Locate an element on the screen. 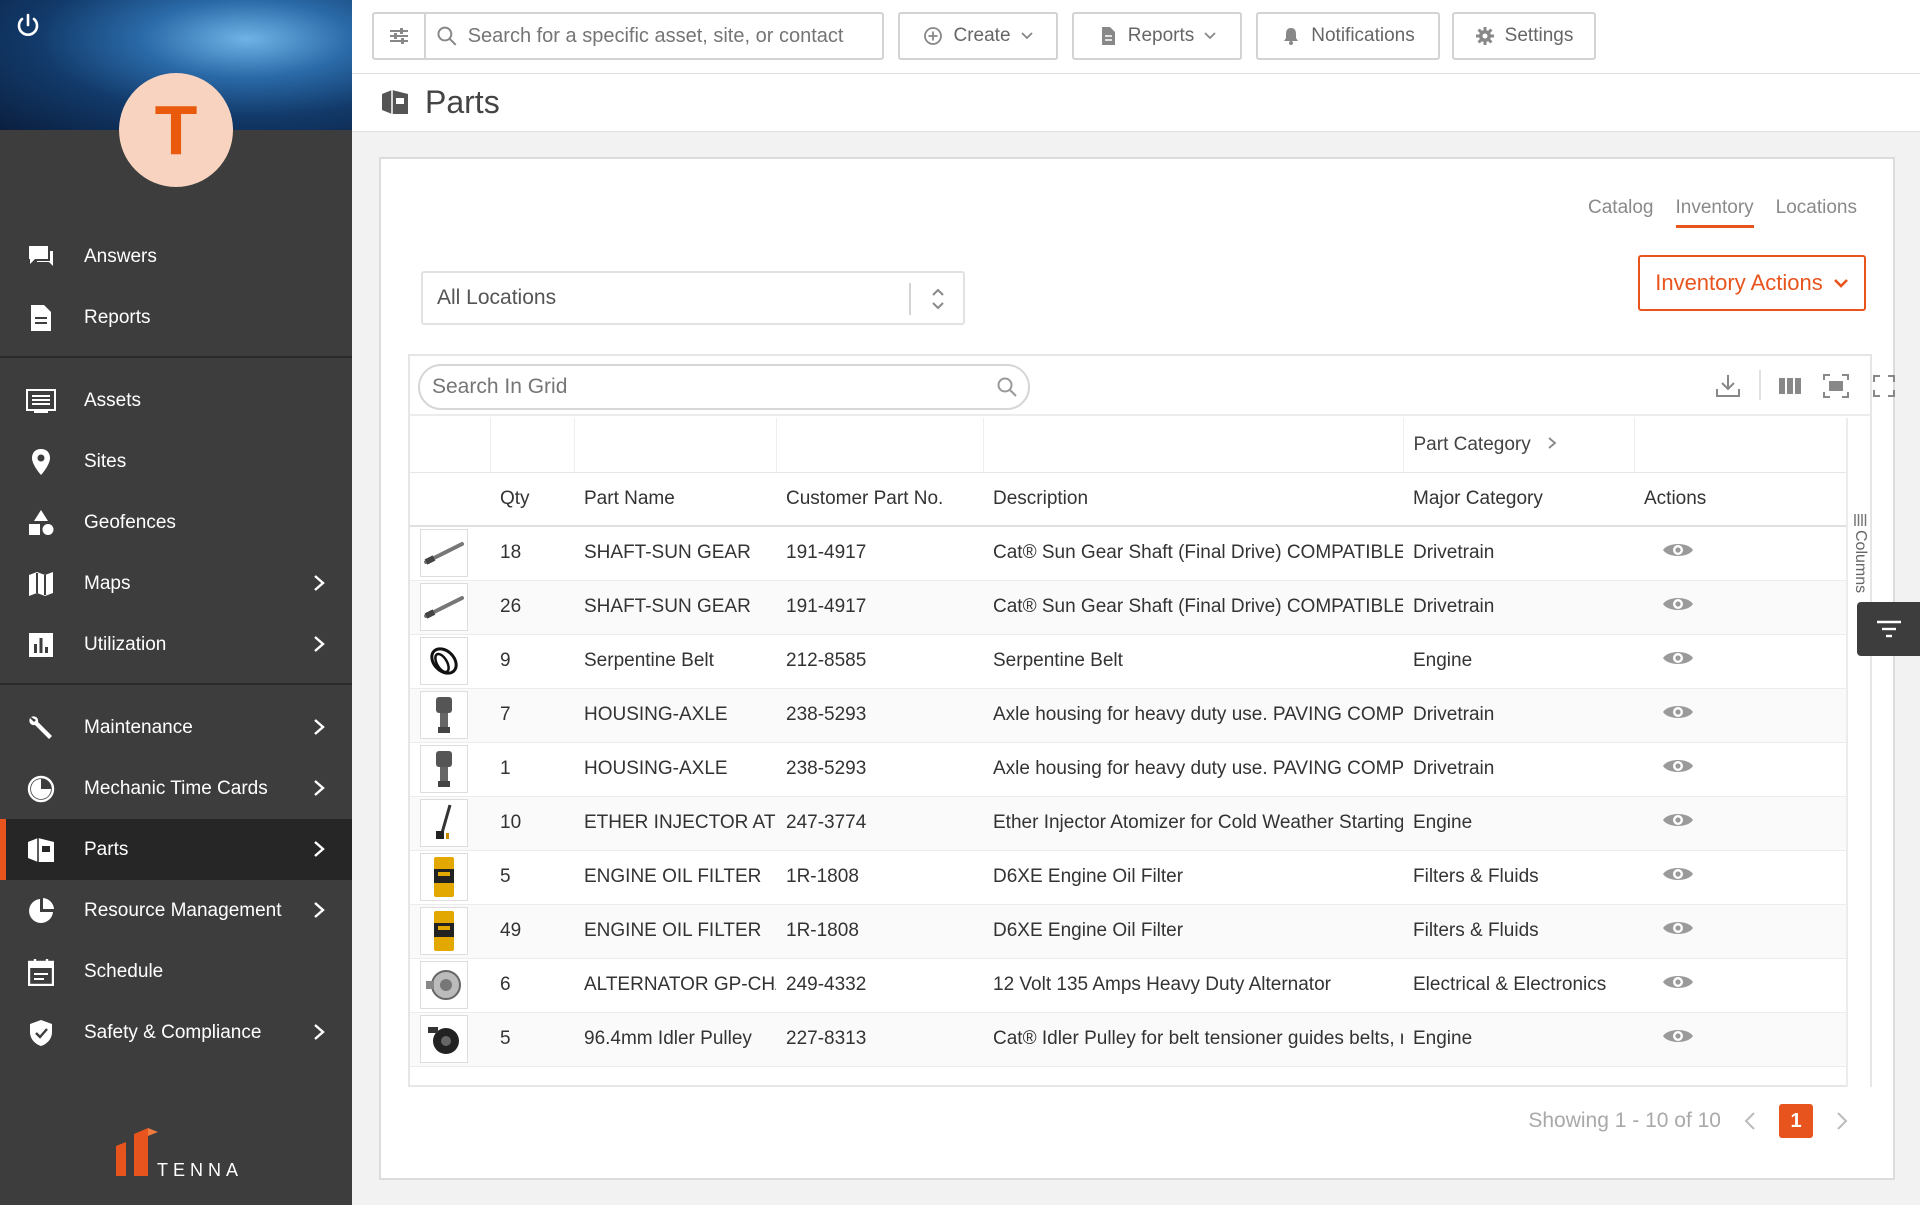 The width and height of the screenshot is (1920, 1205). category-cell: Drivetrain is located at coordinates (1518, 769).